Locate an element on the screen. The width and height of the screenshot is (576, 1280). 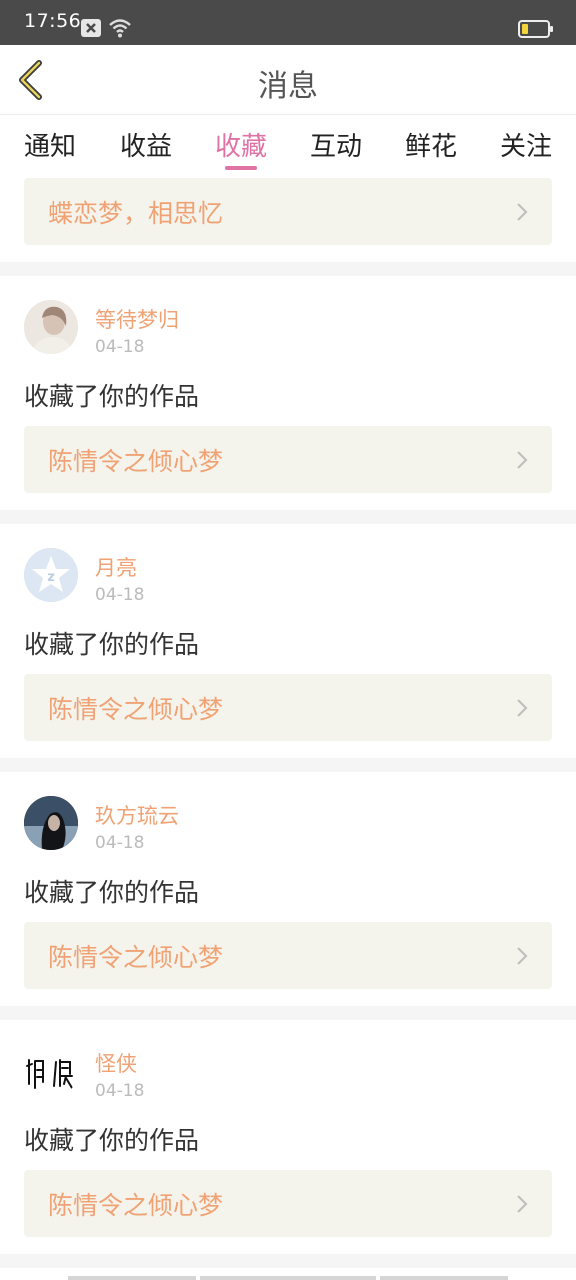
work-title: 蝶恋梦，相思忆 is located at coordinates (136, 213).